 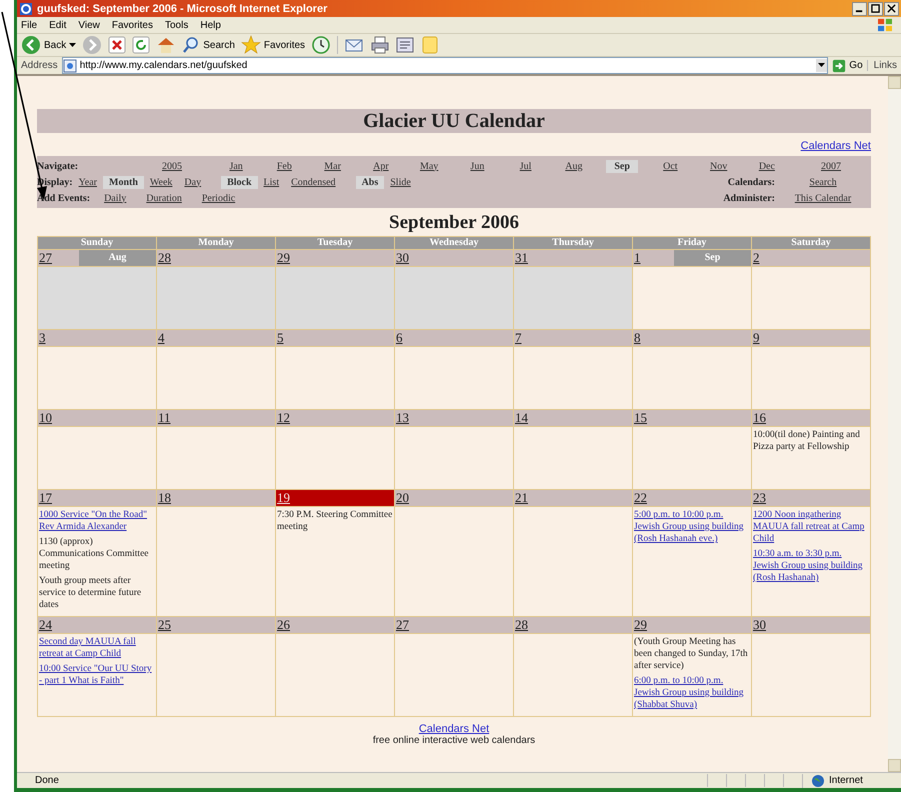 I want to click on display-option: Year, so click(x=87, y=182).